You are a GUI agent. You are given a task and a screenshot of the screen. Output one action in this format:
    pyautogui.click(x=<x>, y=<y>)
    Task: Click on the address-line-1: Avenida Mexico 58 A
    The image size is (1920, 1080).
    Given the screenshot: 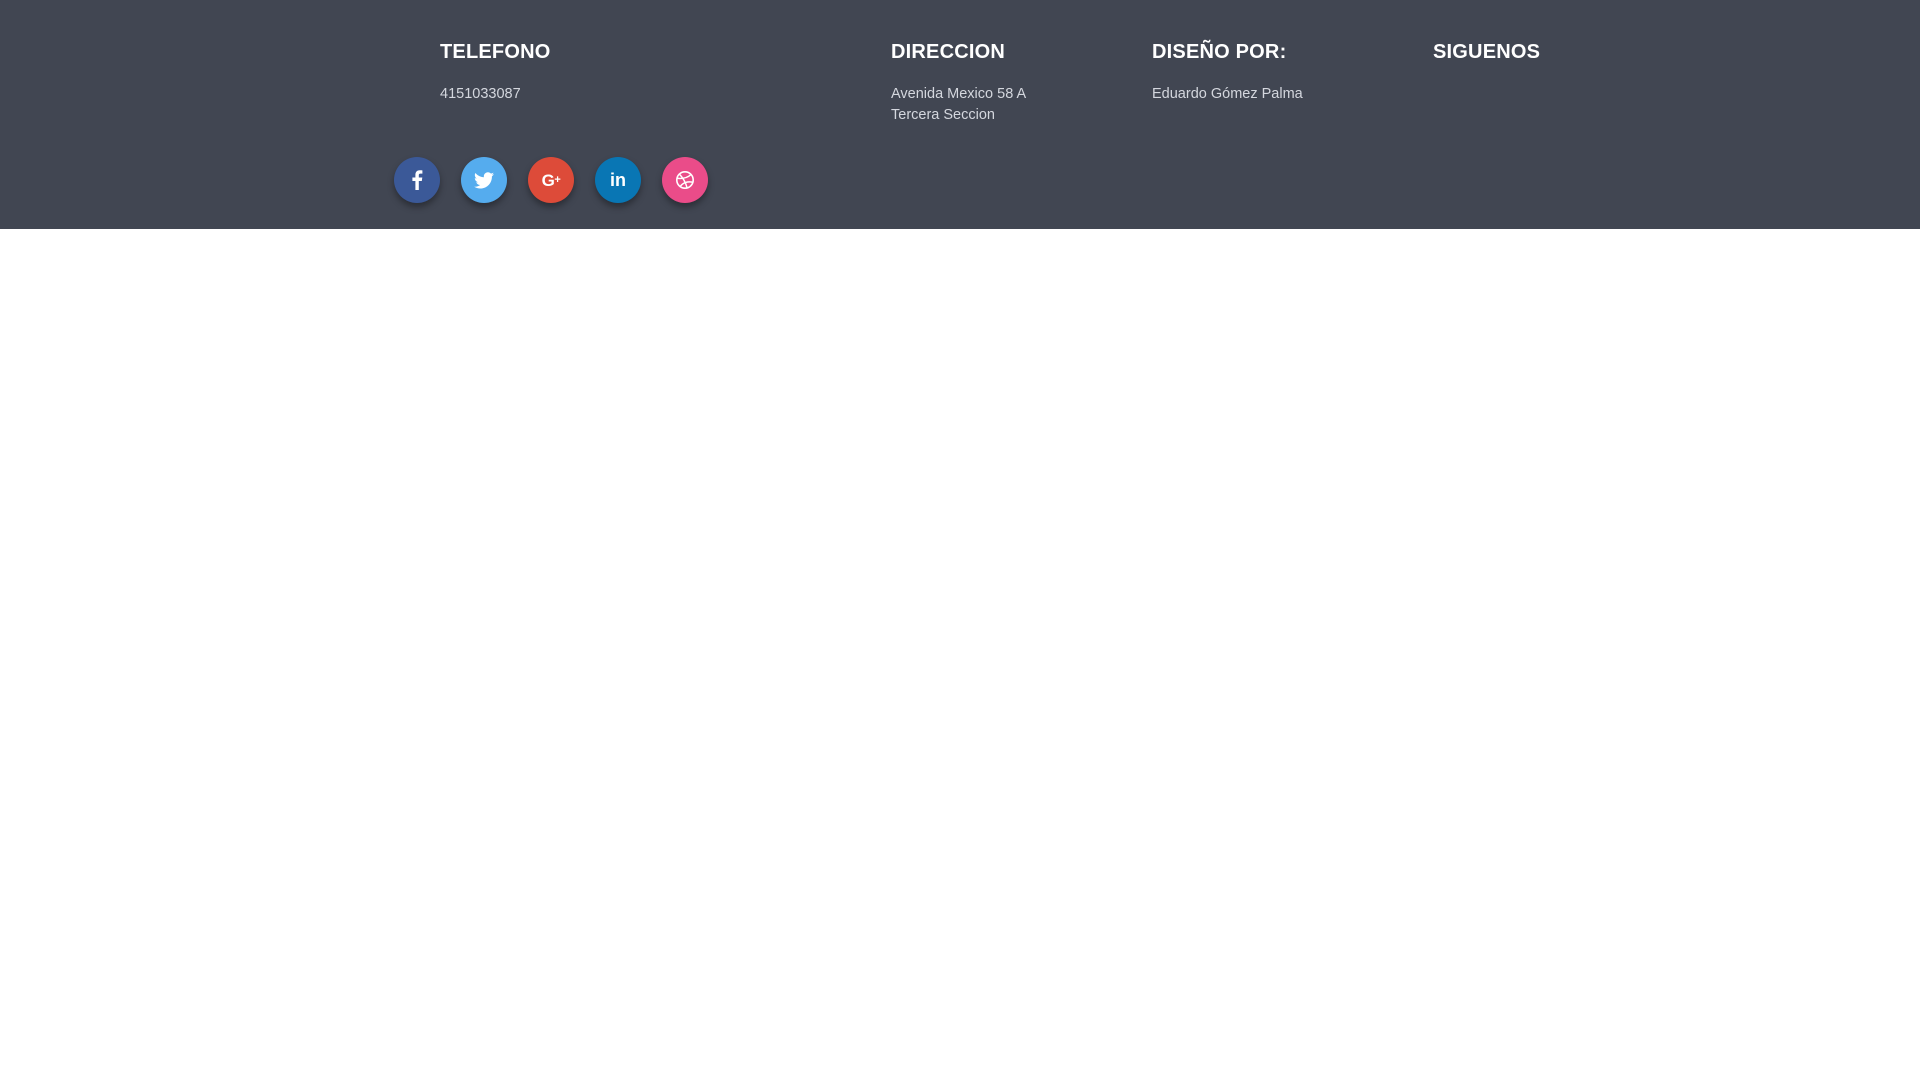 What is the action you would take?
    pyautogui.click(x=959, y=94)
    